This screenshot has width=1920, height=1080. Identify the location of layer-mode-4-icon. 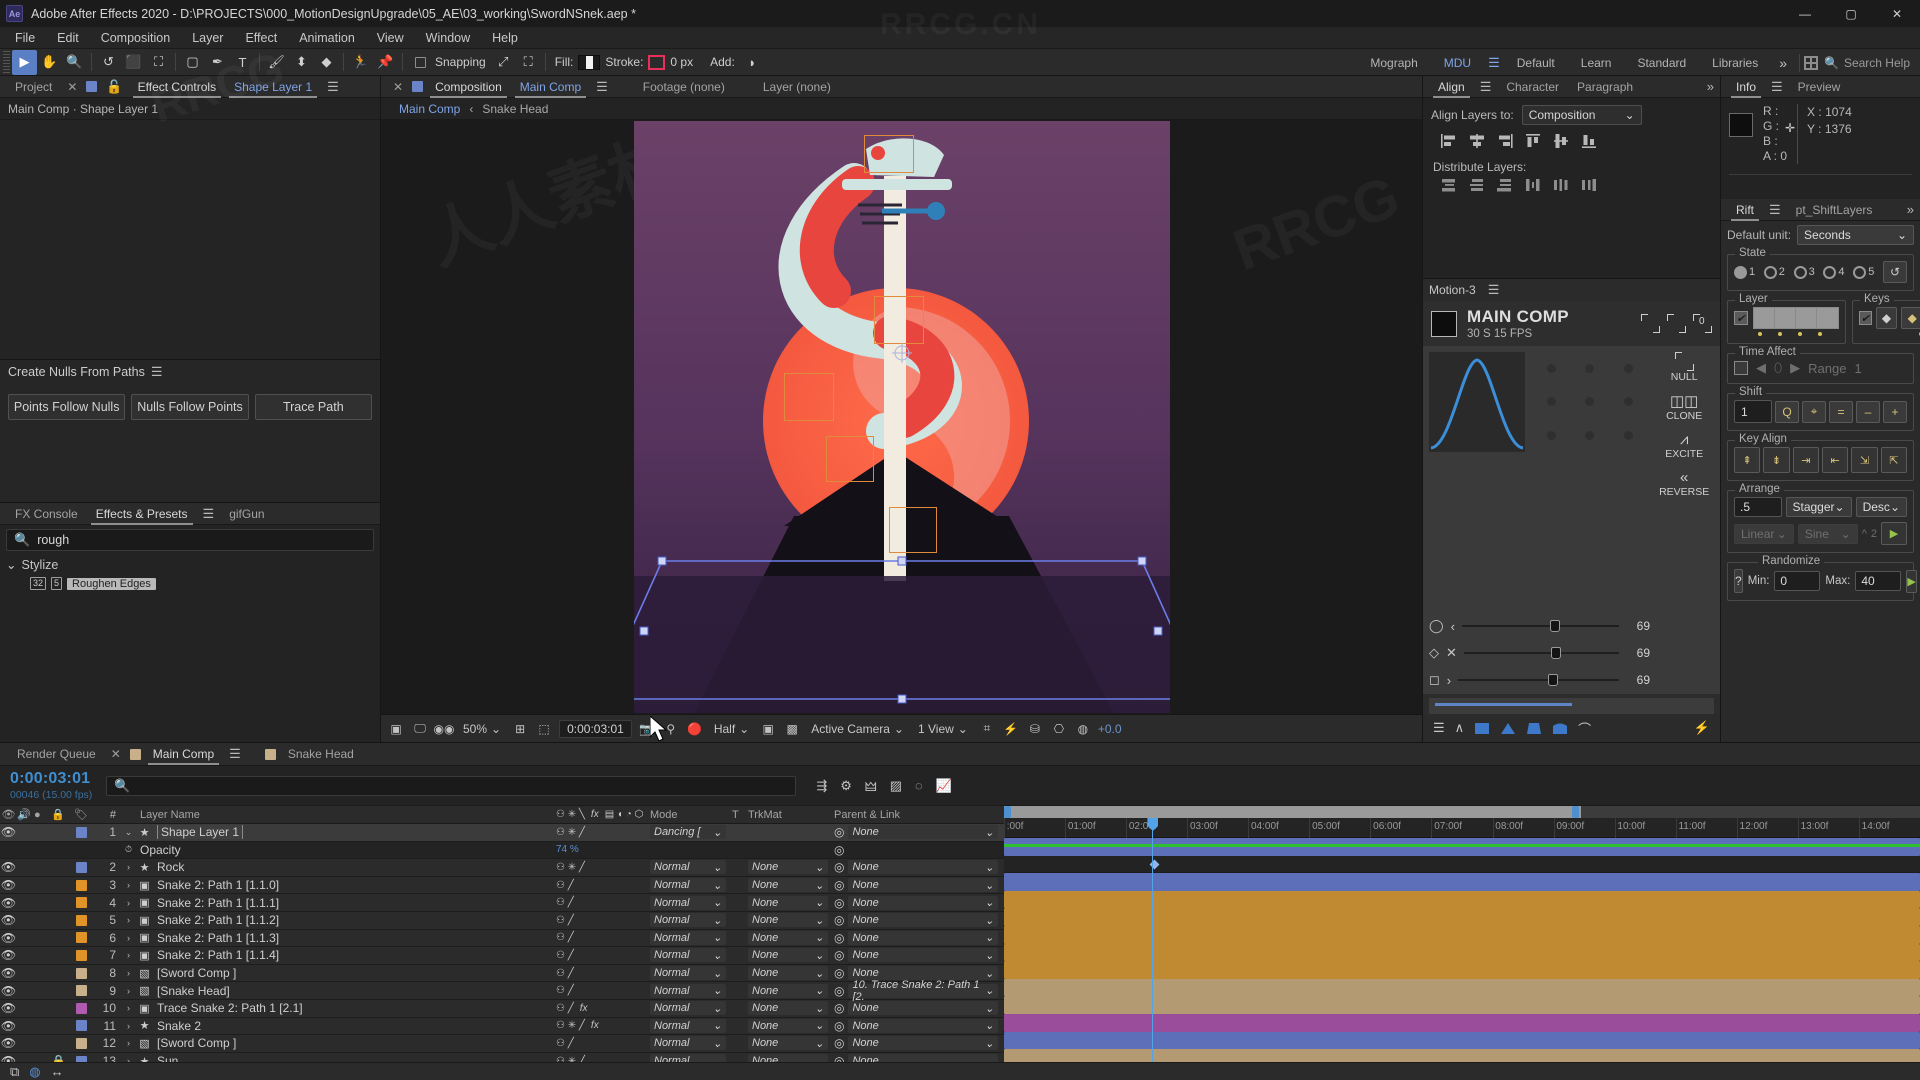
(1827, 318).